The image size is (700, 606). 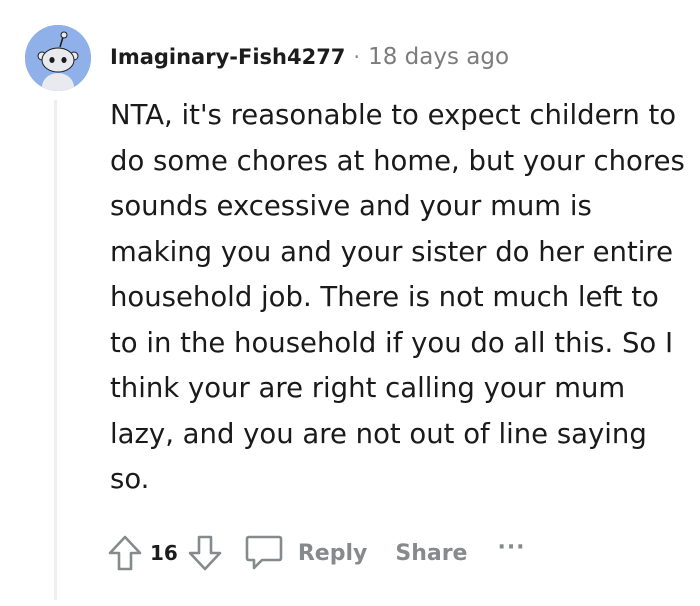 I want to click on comment-meta: Imaginary-Fish4277 · 18 days ago, so click(x=309, y=57).